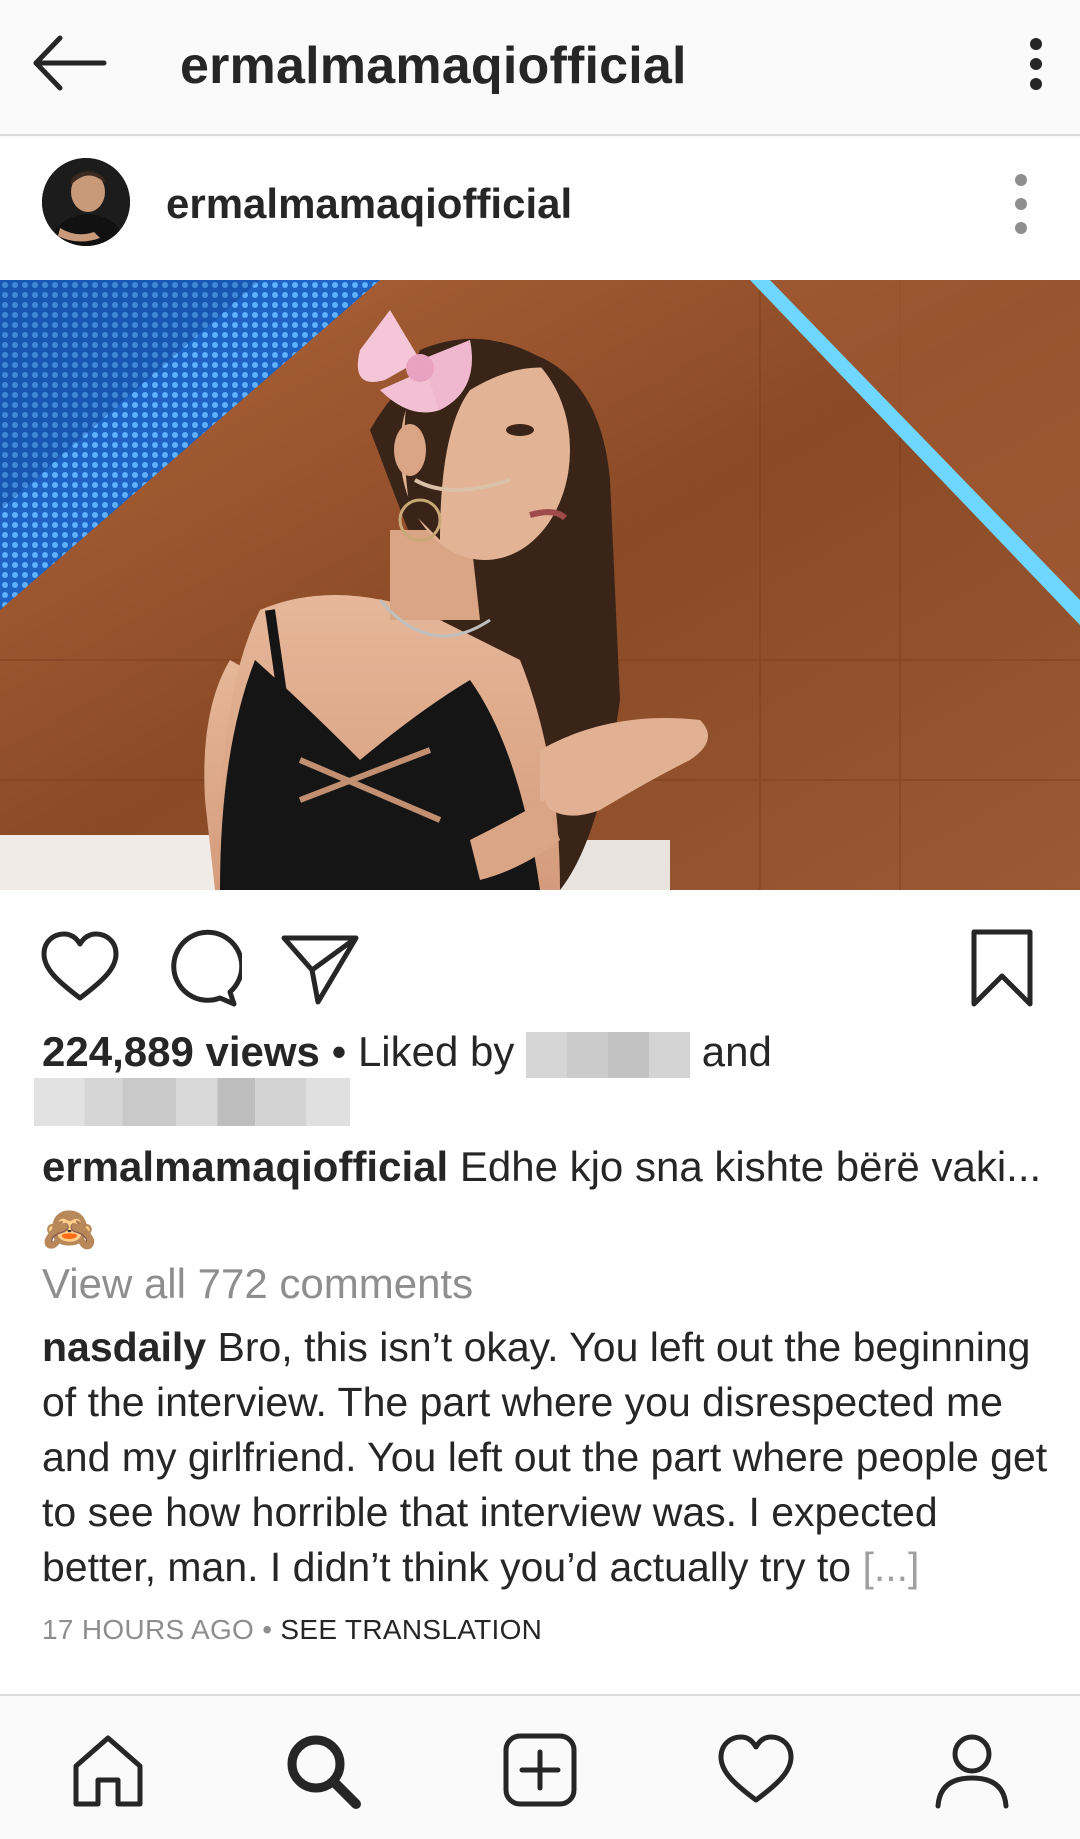  What do you see at coordinates (540, 960) in the screenshot?
I see `post-actions` at bounding box center [540, 960].